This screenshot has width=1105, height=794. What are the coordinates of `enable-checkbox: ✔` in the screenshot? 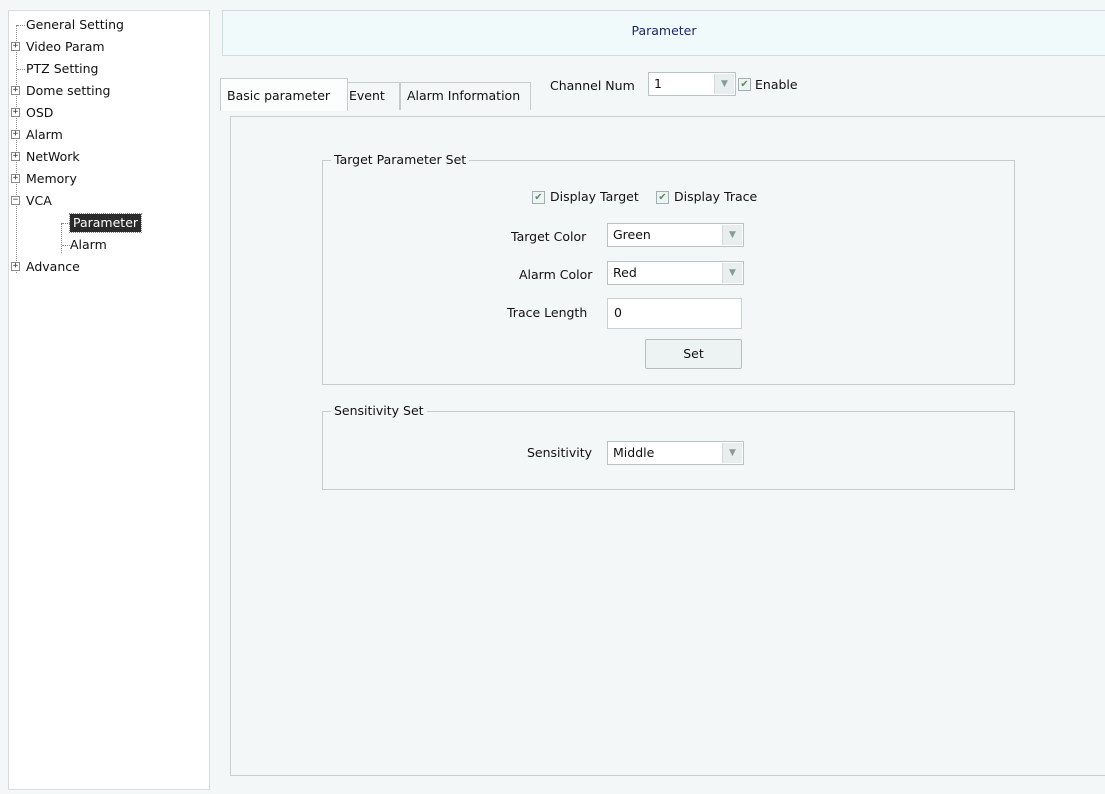 It's located at (744, 84).